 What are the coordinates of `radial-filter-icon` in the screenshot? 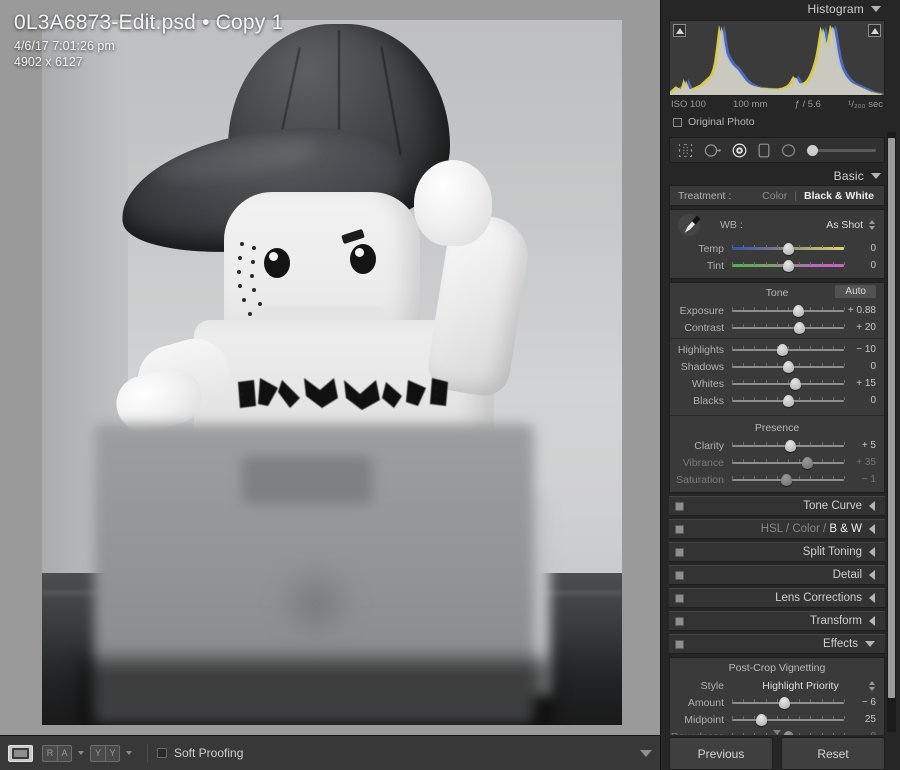 It's located at (788, 150).